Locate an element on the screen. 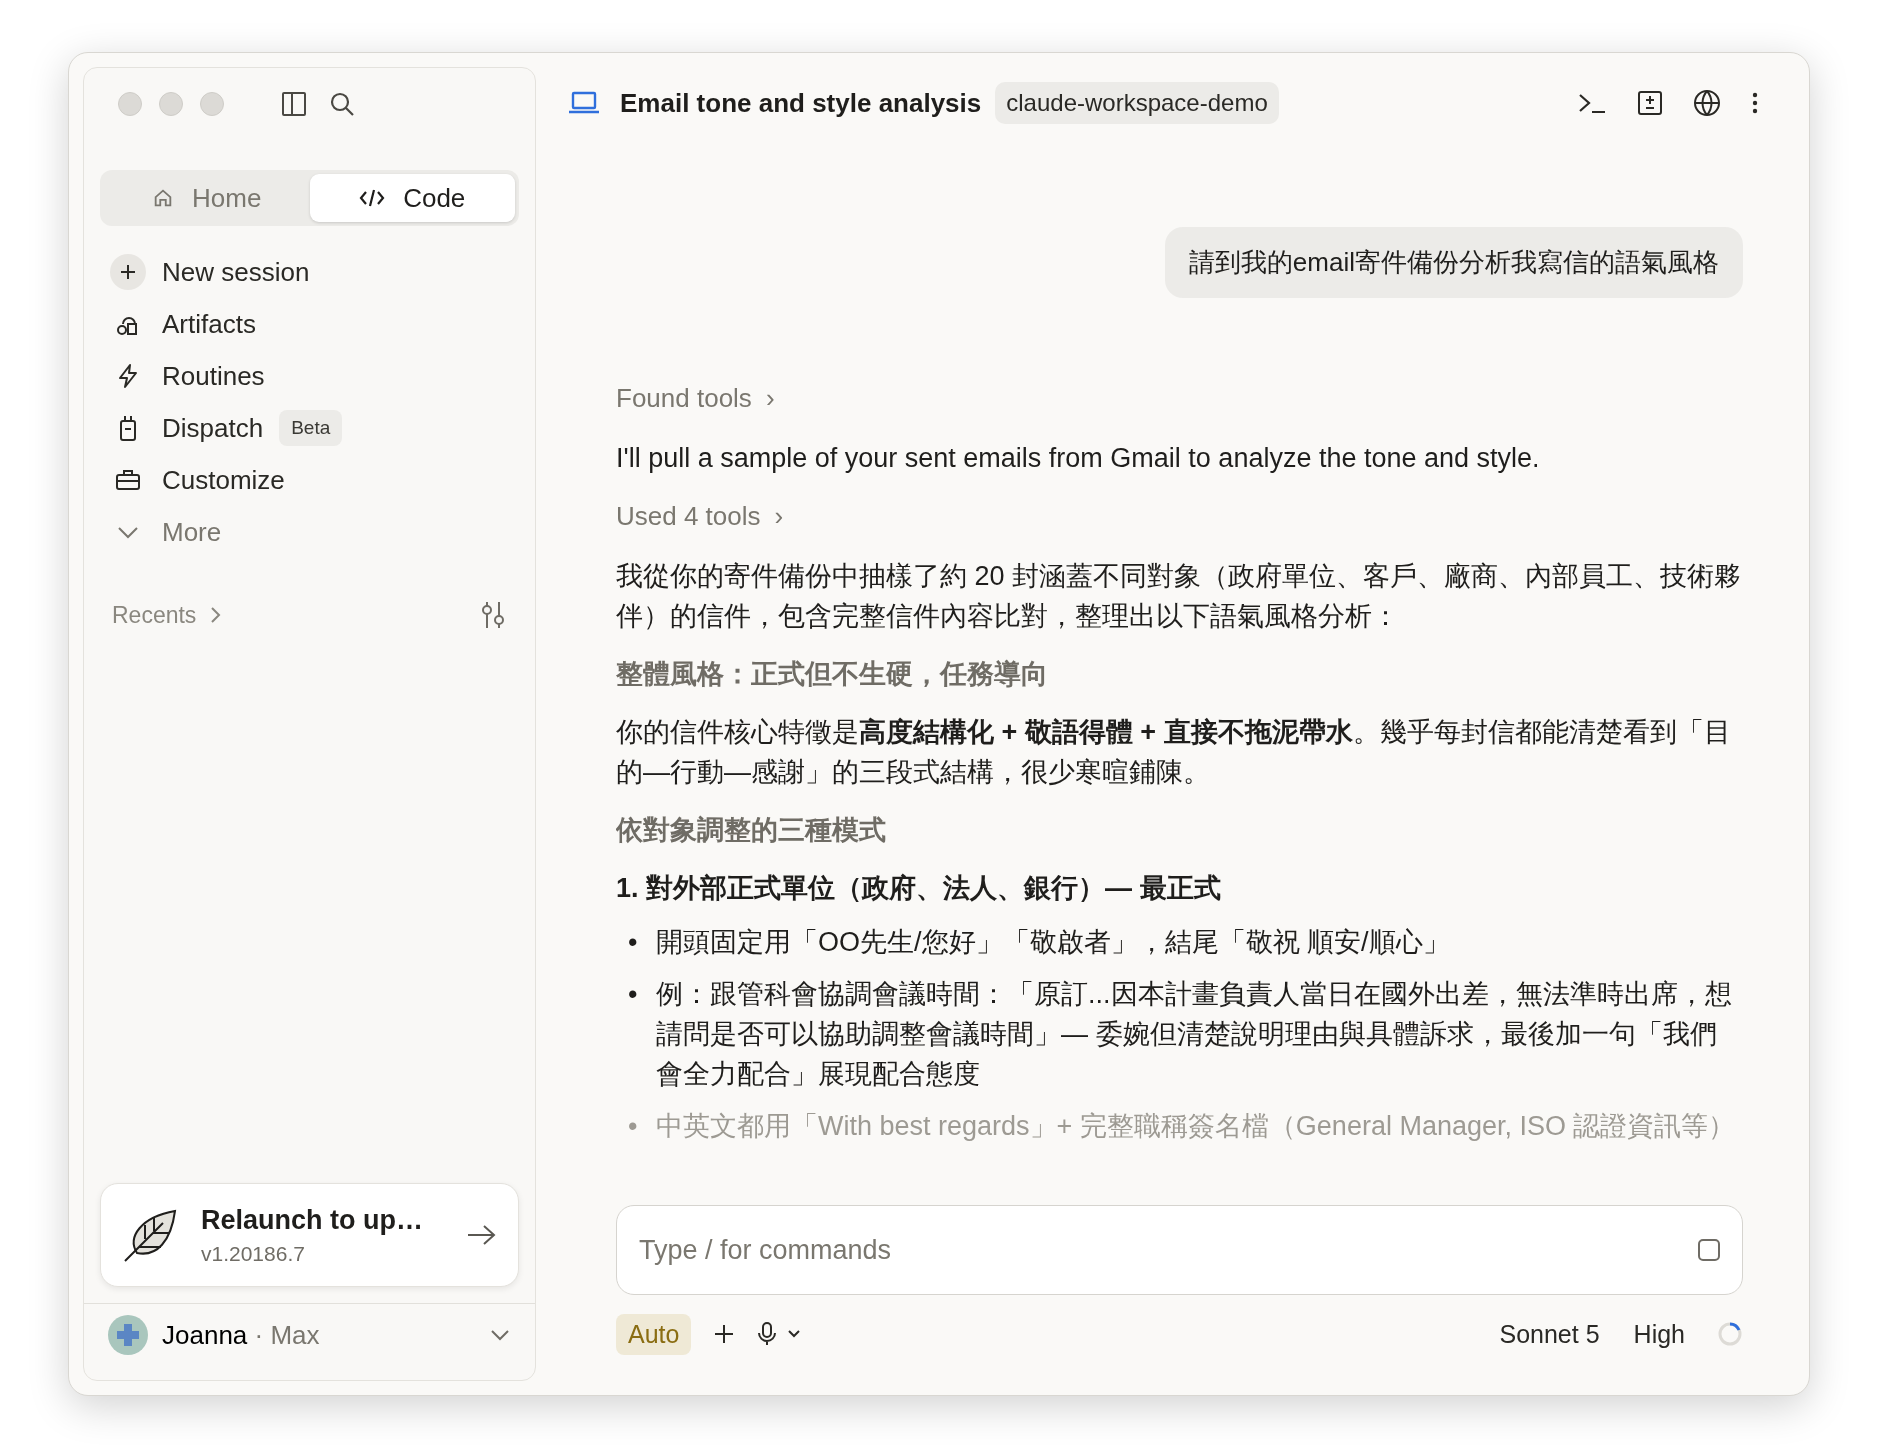 The height and width of the screenshot is (1448, 1878). mode-tab: Code is located at coordinates (412, 198).